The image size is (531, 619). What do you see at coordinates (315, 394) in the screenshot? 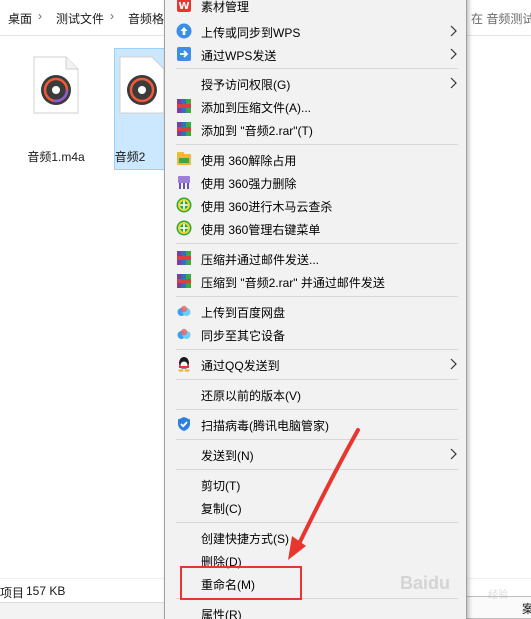
I see `menu-item-restore-versions: 还原以前的版本(V)` at bounding box center [315, 394].